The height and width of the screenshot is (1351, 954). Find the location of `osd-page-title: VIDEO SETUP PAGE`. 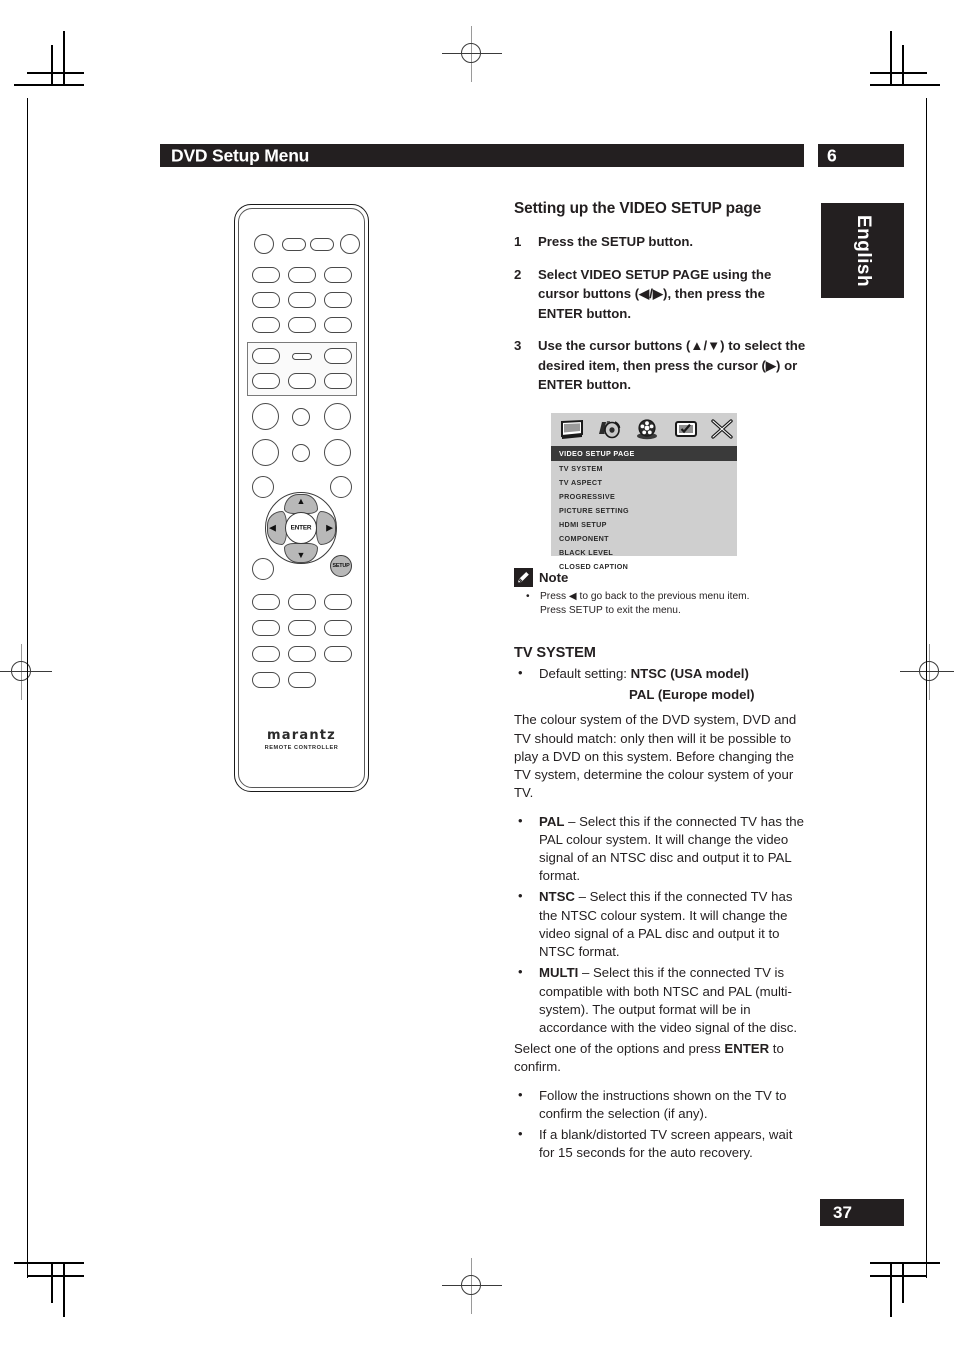

osd-page-title: VIDEO SETUP PAGE is located at coordinates (644, 453).